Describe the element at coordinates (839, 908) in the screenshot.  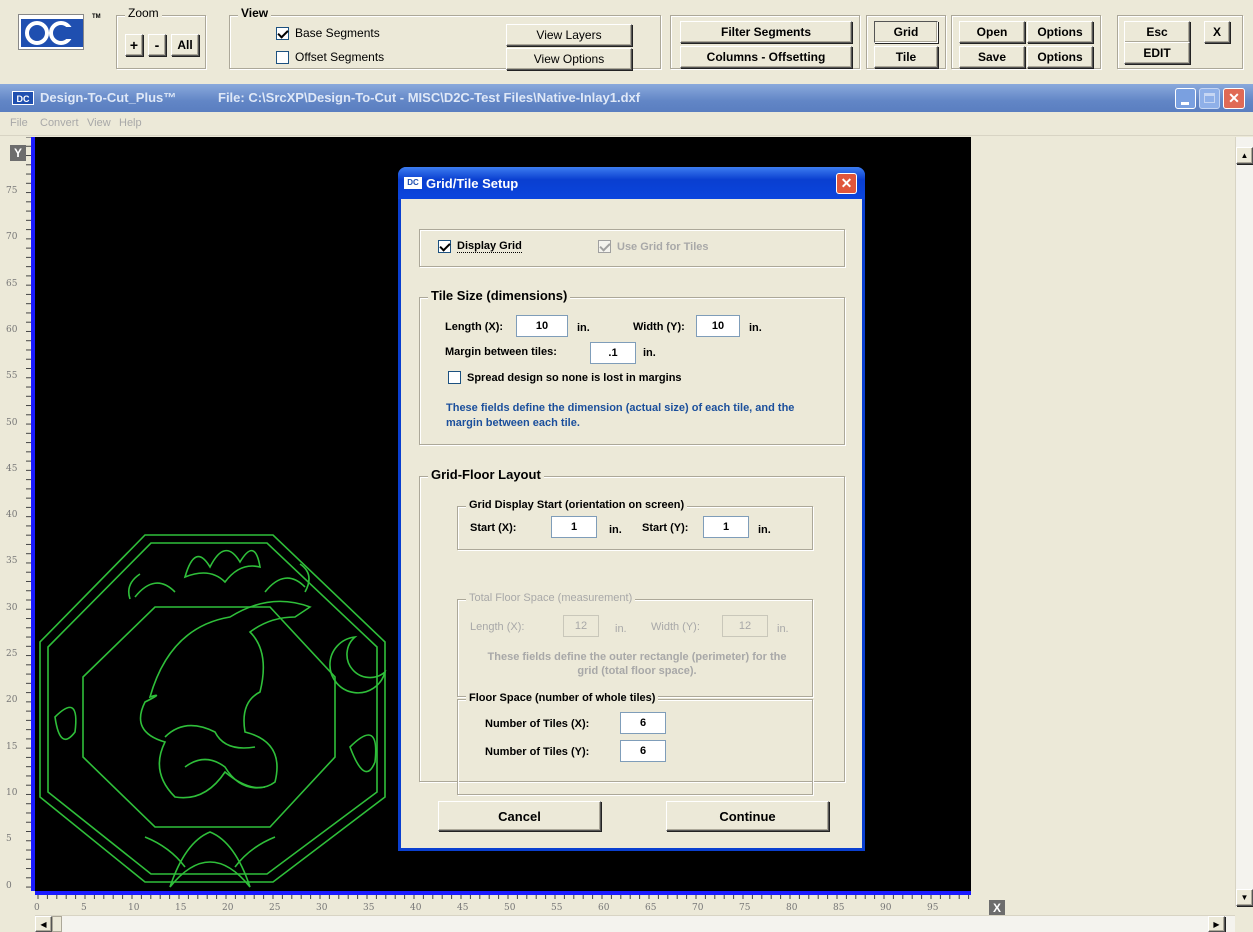
I see `x-tick-label: 85` at that location.